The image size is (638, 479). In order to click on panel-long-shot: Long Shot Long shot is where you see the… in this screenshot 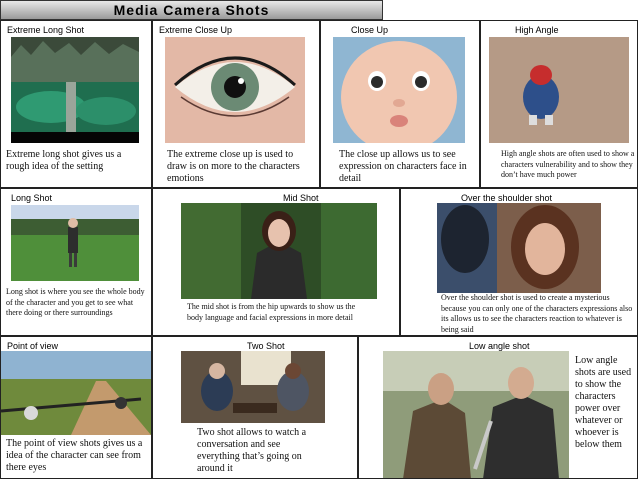, I will do `click(76, 262)`.